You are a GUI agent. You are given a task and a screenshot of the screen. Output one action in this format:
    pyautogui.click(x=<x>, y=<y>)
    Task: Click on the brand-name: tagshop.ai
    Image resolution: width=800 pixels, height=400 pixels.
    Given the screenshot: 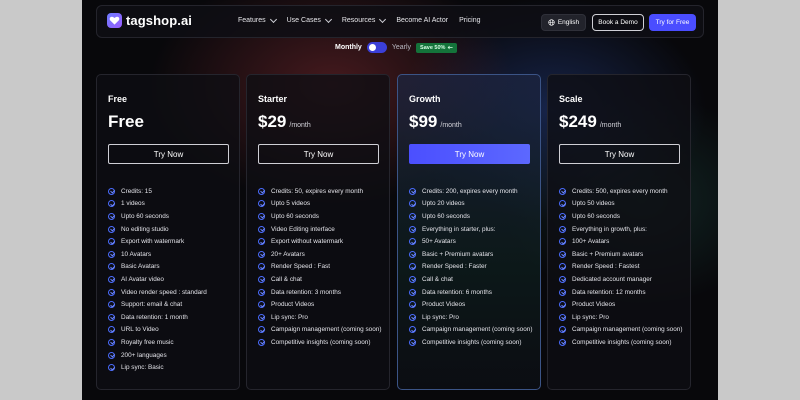 What is the action you would take?
    pyautogui.click(x=159, y=20)
    